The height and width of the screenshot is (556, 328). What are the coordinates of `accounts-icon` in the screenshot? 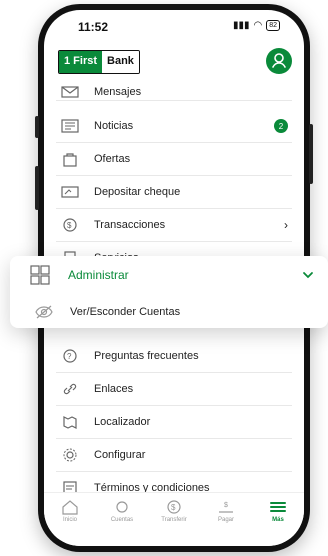 It's located at (122, 507).